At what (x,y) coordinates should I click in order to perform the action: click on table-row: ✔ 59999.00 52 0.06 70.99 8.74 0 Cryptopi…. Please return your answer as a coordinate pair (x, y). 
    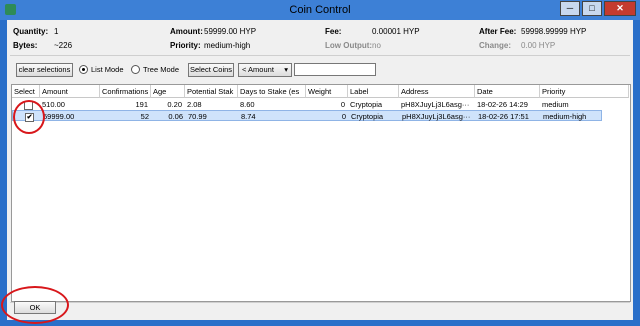
    Looking at the image, I should click on (307, 116).